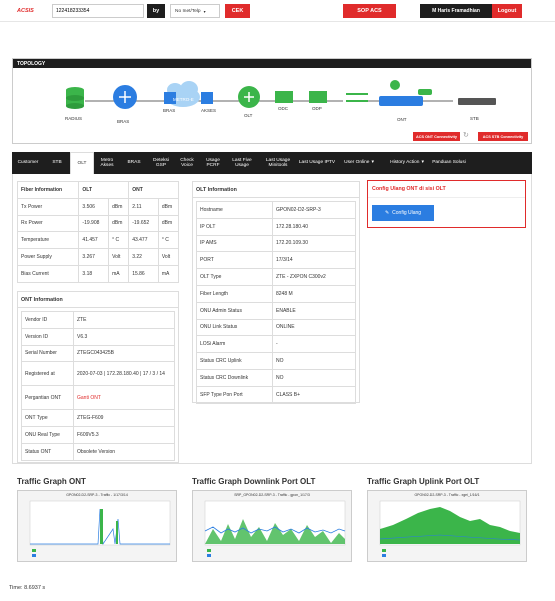  I want to click on stb-connectivity-button: ACS STB Connectivity, so click(503, 136).